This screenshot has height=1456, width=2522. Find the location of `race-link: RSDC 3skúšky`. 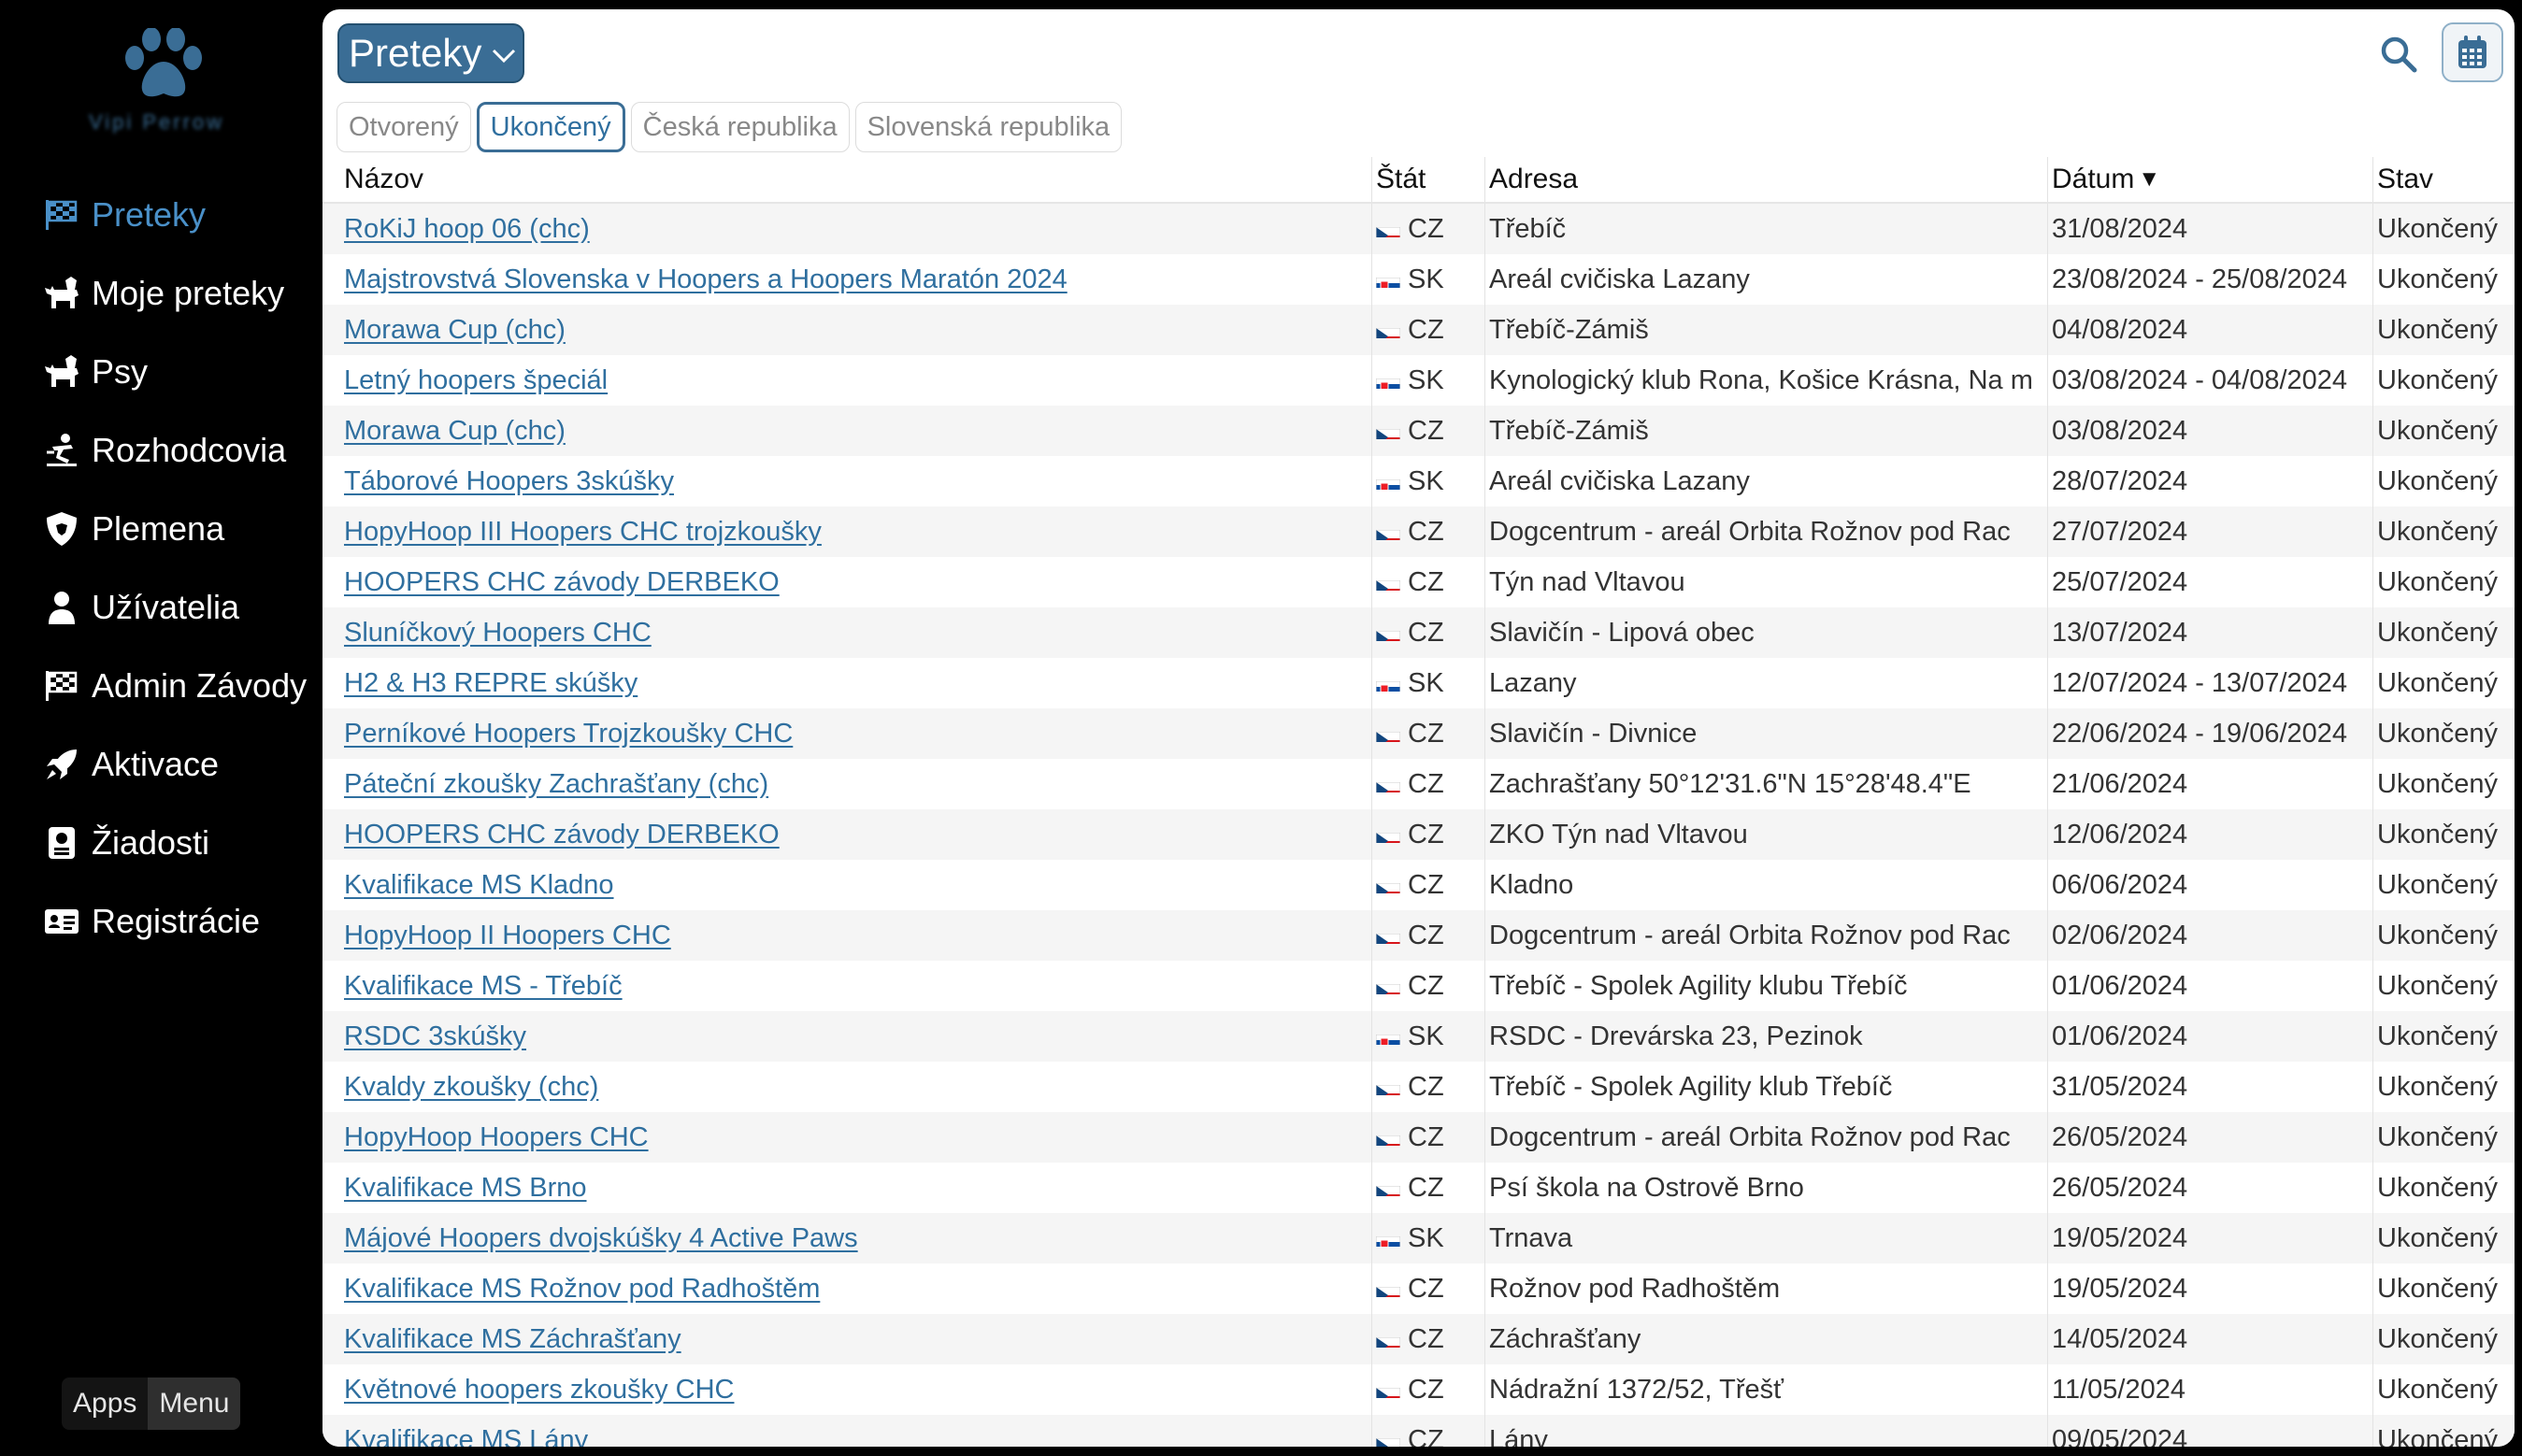

race-link: RSDC 3skúšky is located at coordinates (435, 1036).